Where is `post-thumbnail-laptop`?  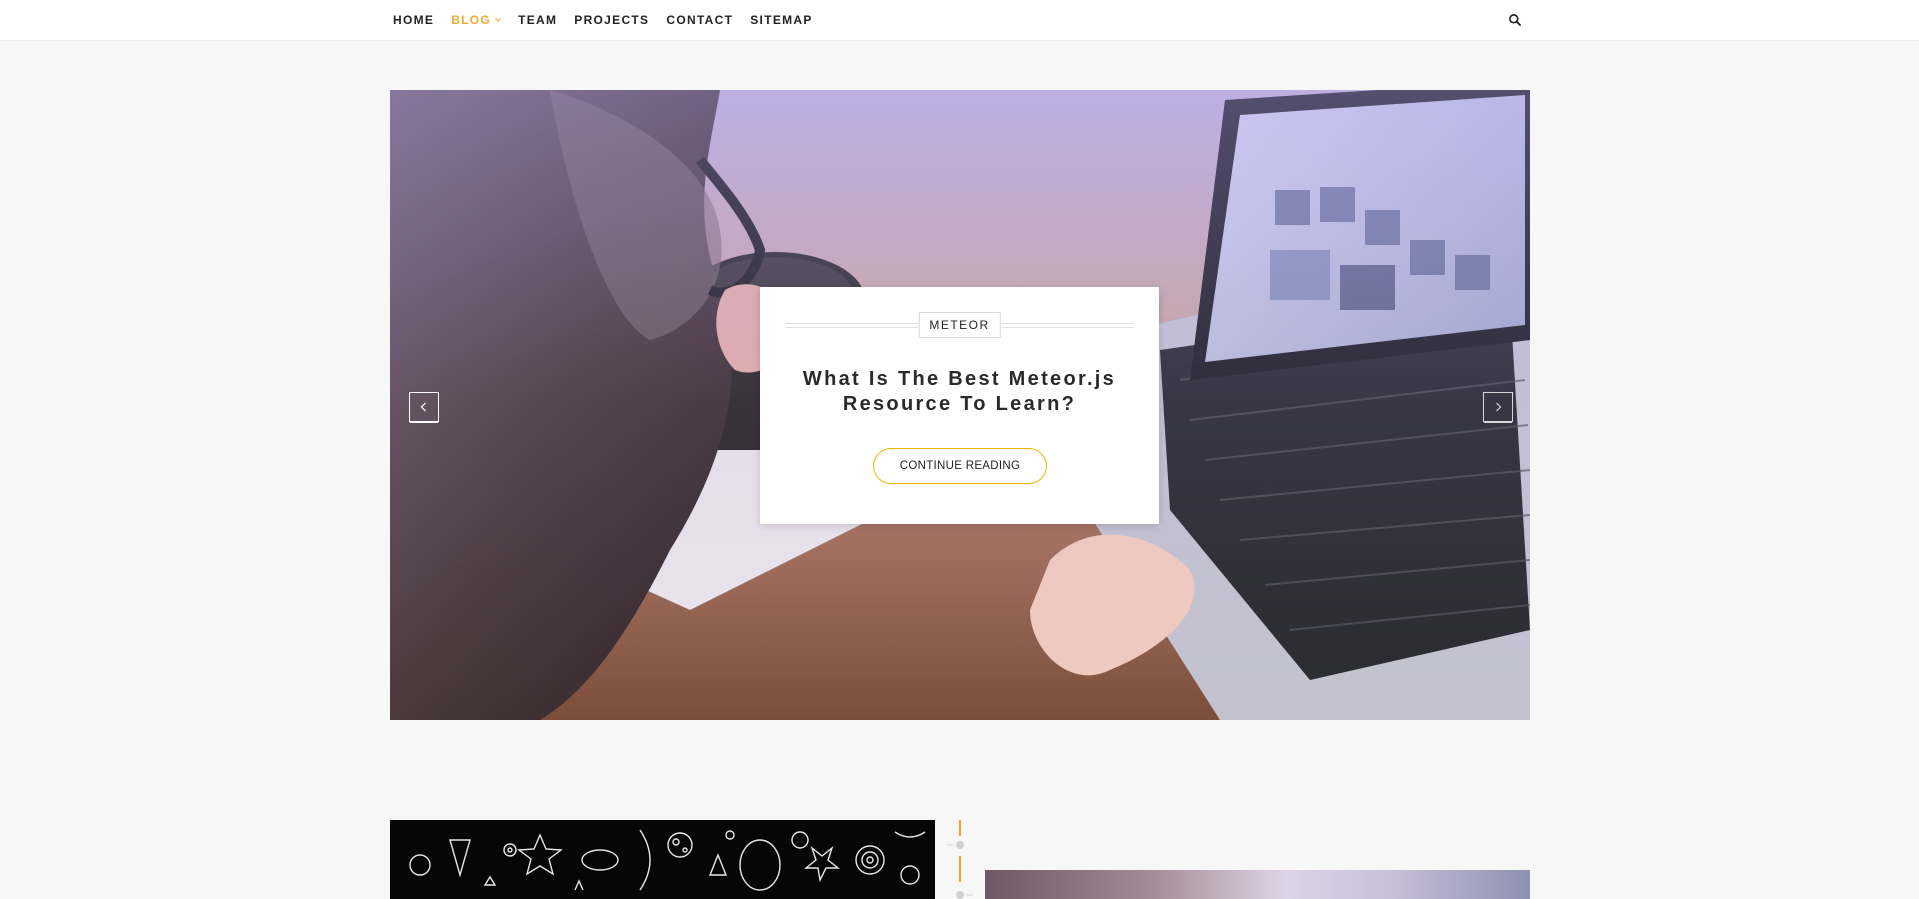
post-thumbnail-laptop is located at coordinates (1257, 884).